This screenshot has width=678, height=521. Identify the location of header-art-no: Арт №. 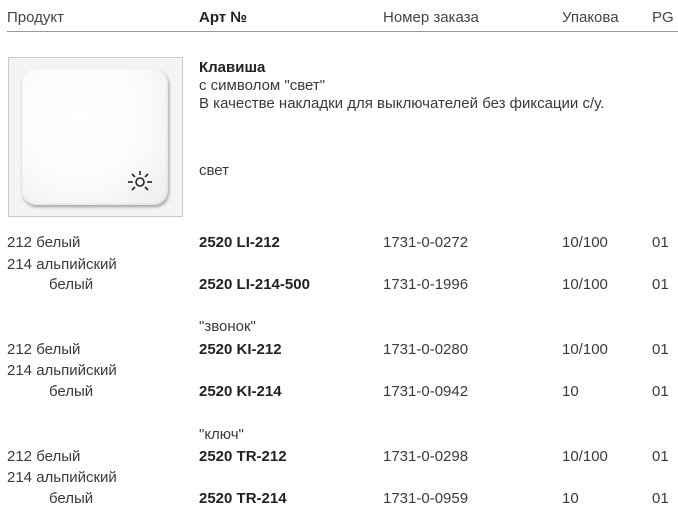
(223, 17).